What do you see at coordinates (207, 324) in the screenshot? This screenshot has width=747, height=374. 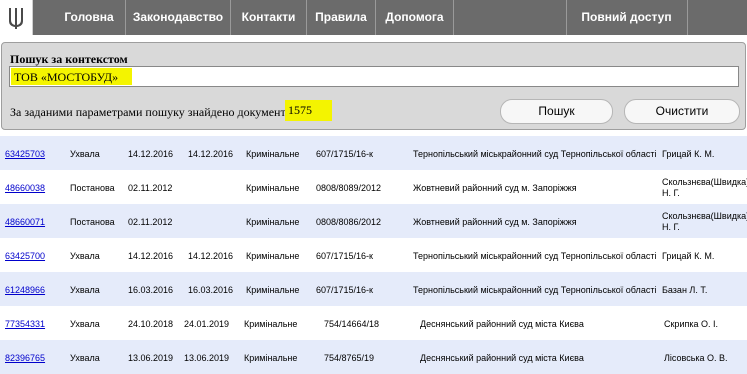 I see `registration-date: 24.01.2019` at bounding box center [207, 324].